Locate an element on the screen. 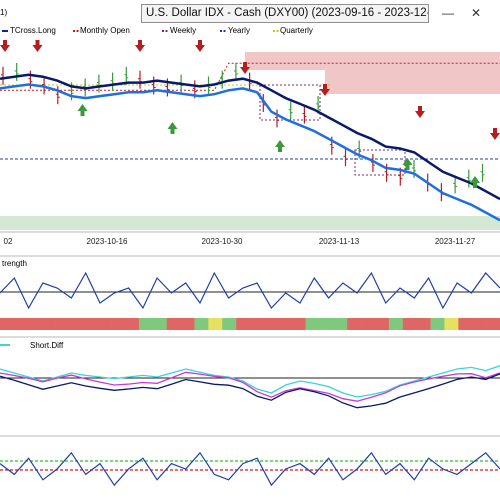 The width and height of the screenshot is (500, 500). x-tick-label-4: 2023-11-27 is located at coordinates (455, 241).